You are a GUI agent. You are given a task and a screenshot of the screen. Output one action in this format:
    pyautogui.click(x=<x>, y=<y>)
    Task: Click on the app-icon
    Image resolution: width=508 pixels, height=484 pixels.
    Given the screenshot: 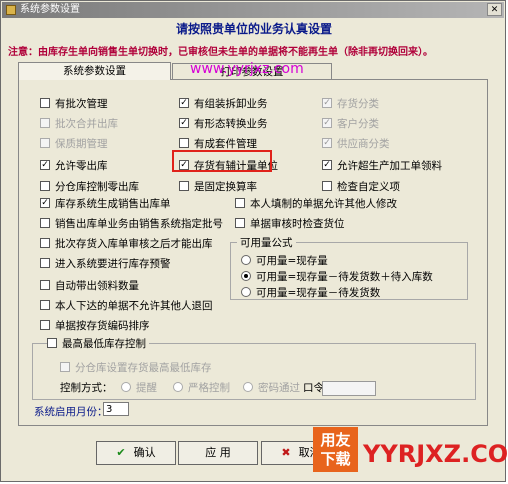 What is the action you would take?
    pyautogui.click(x=11, y=10)
    